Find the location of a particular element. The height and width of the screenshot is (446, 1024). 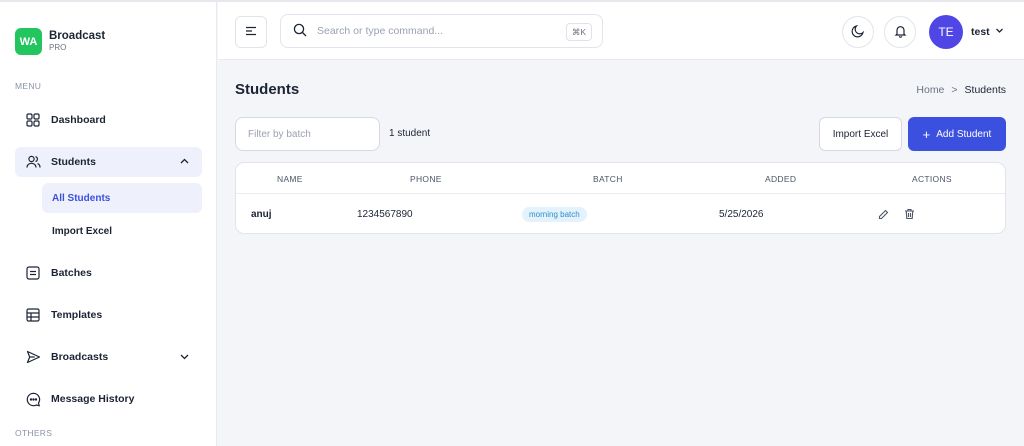

page-title: Students is located at coordinates (267, 89).